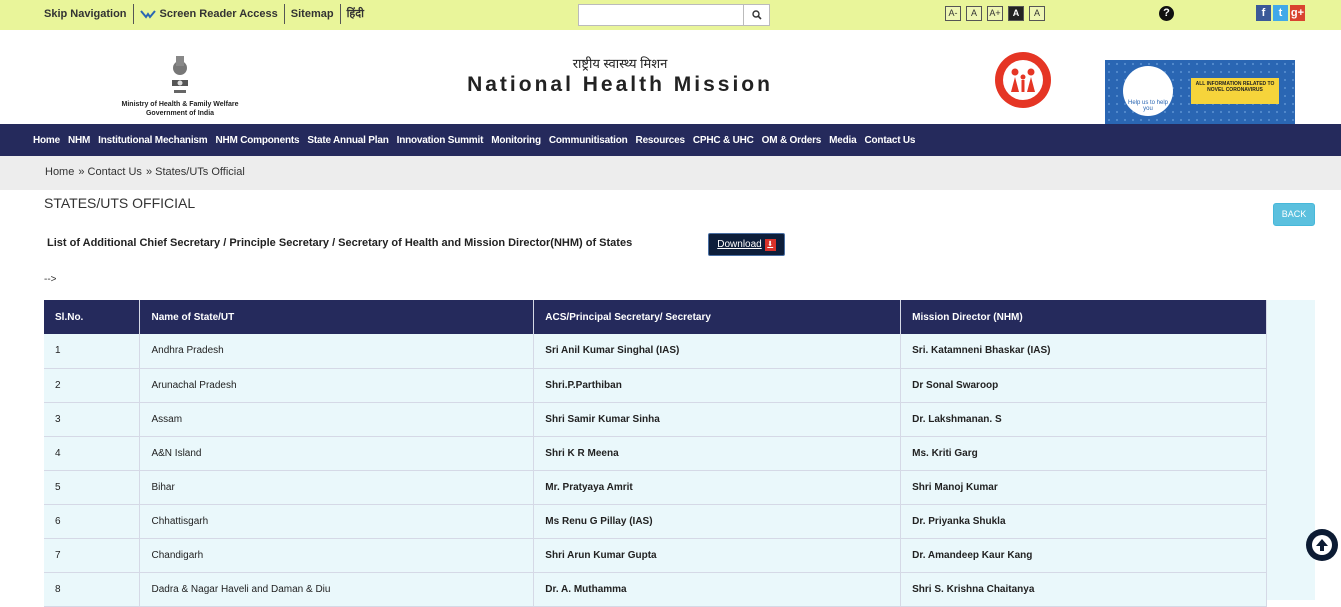  I want to click on twitter-icon: t, so click(1280, 13).